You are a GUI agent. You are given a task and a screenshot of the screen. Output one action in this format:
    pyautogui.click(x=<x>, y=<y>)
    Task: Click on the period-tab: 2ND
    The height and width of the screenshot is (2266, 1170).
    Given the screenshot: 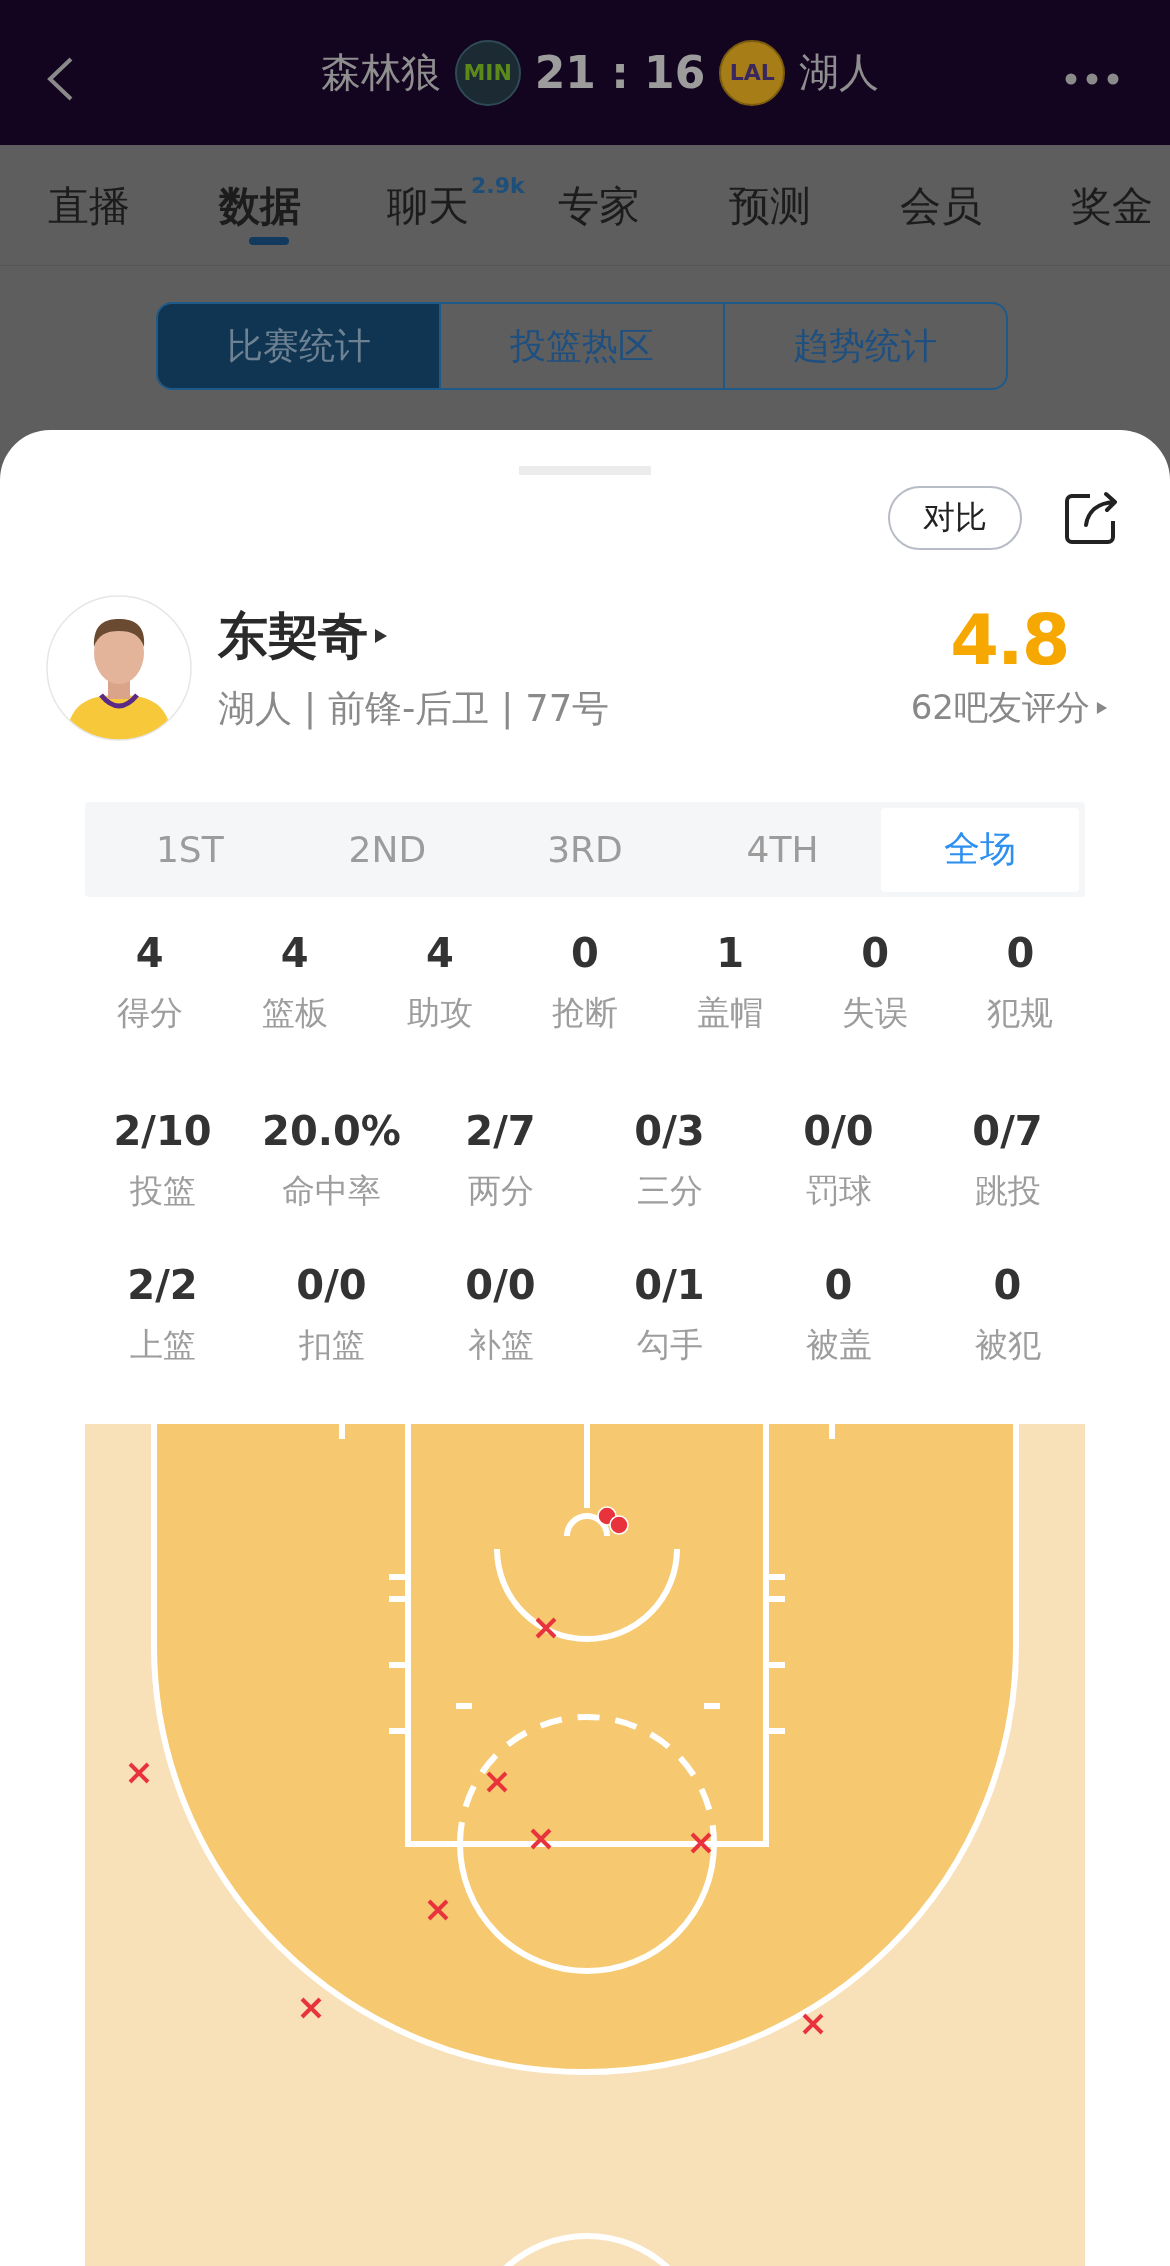 What is the action you would take?
    pyautogui.click(x=387, y=849)
    